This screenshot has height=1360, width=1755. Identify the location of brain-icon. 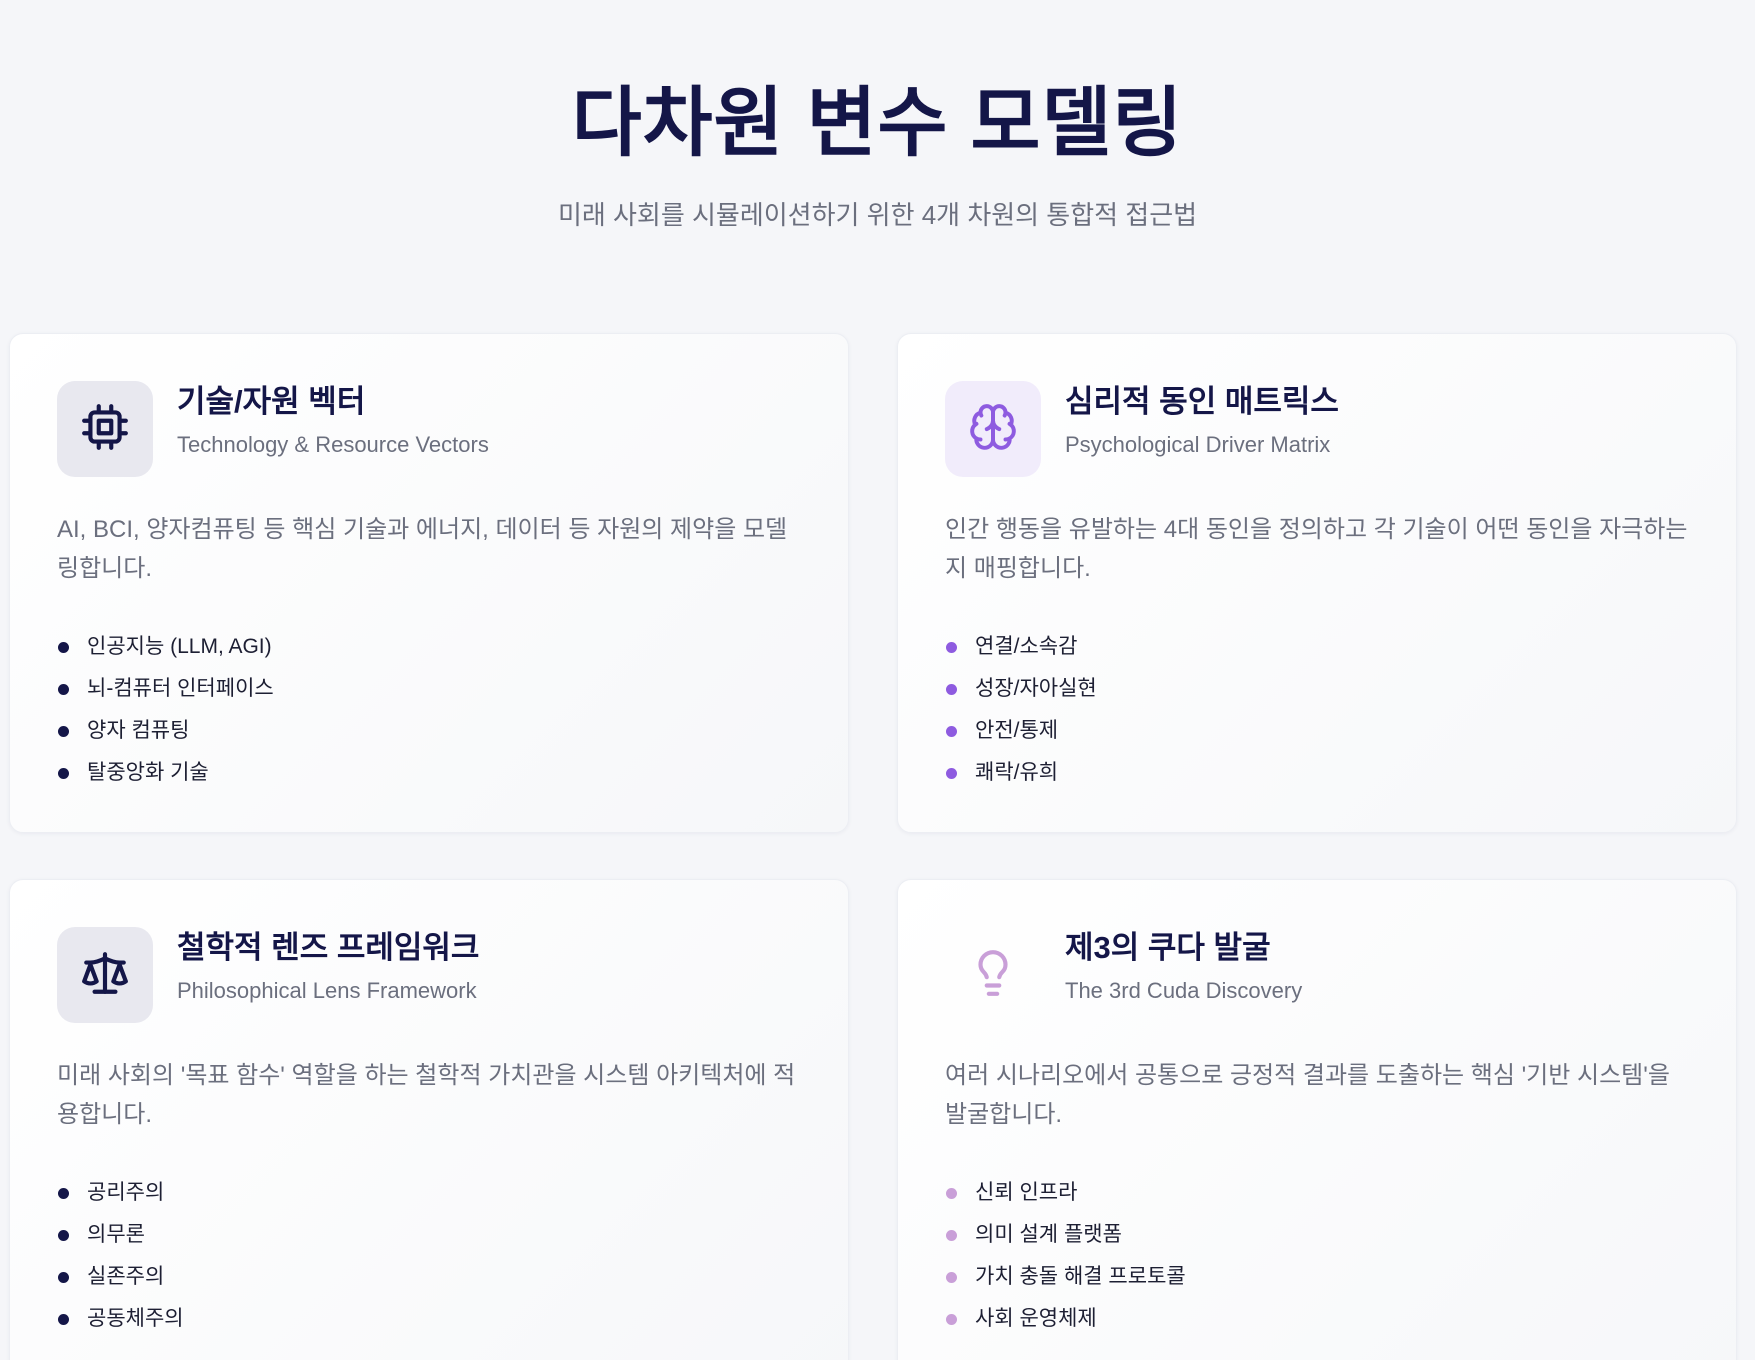
(993, 429).